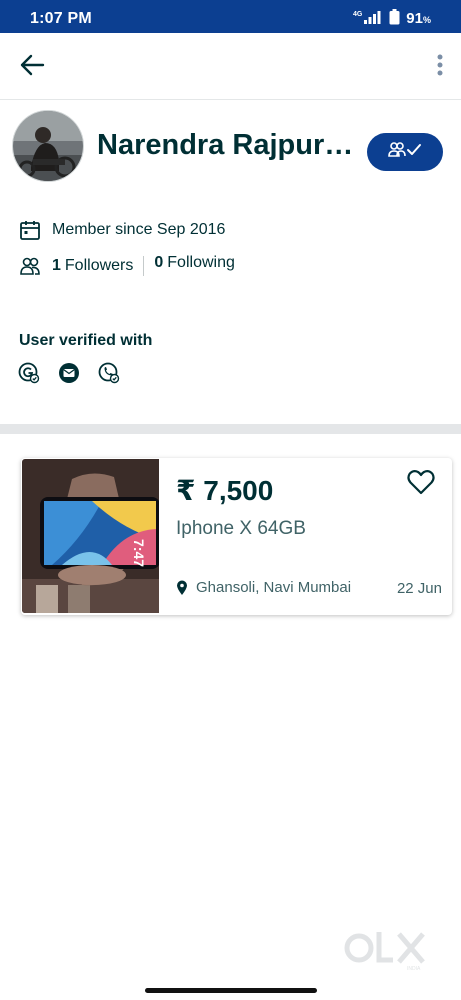 The width and height of the screenshot is (461, 1000). What do you see at coordinates (139, 553) in the screenshot?
I see `svg-text: 7:47` at bounding box center [139, 553].